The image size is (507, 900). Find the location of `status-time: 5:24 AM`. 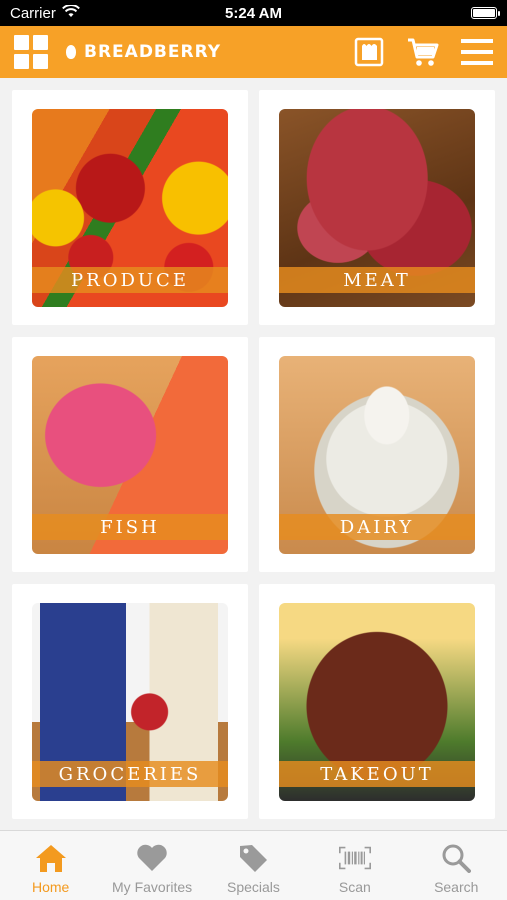

status-time: 5:24 AM is located at coordinates (253, 13).